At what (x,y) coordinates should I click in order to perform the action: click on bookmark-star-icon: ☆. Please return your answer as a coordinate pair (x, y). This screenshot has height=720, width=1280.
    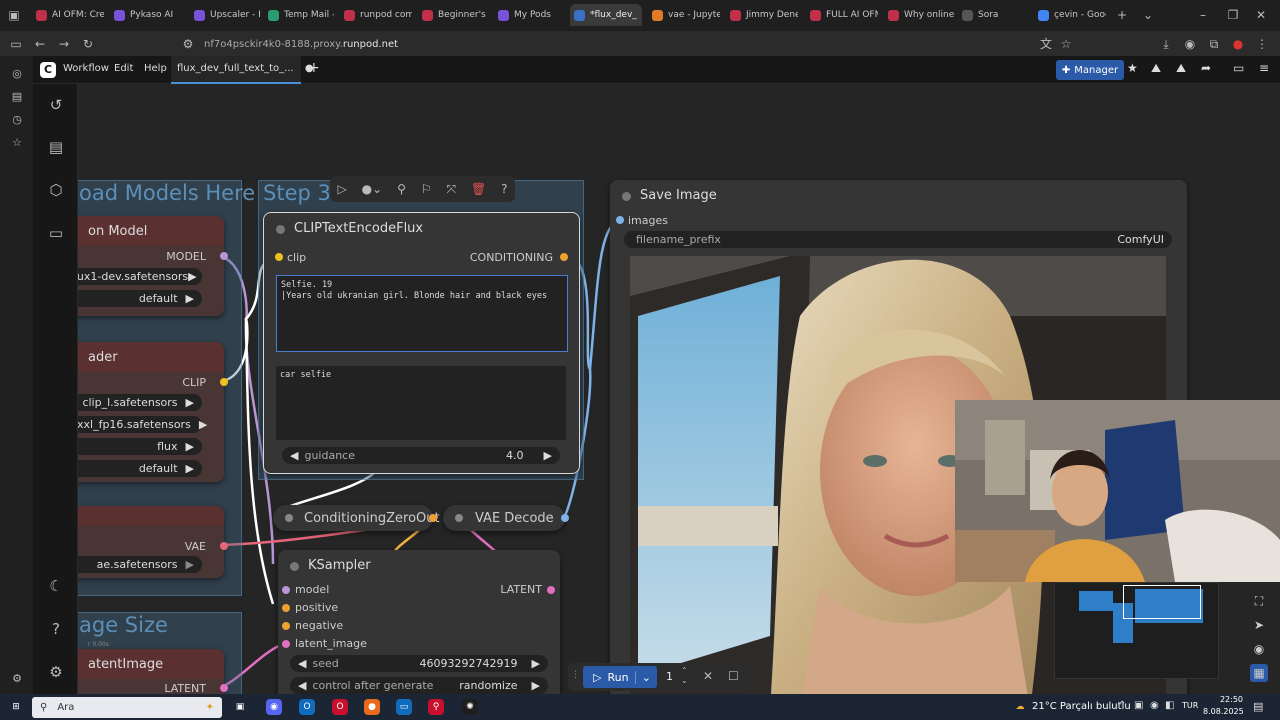
    Looking at the image, I should click on (1066, 44).